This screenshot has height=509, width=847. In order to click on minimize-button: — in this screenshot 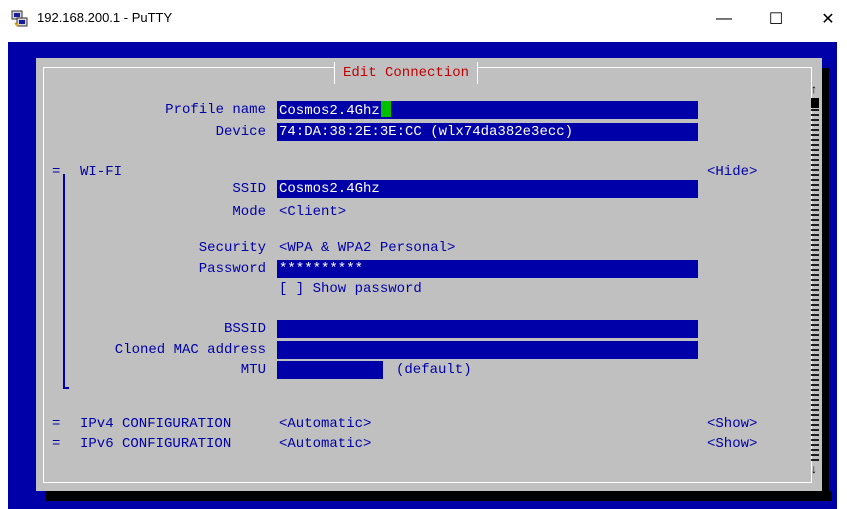, I will do `click(724, 19)`.